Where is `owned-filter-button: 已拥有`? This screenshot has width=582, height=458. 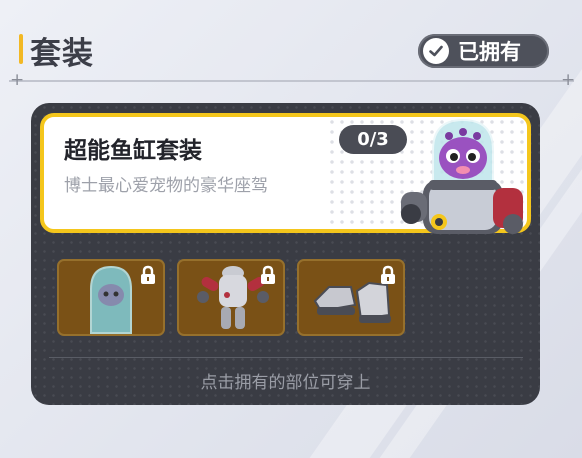
owned-filter-button: 已拥有 is located at coordinates (483, 51).